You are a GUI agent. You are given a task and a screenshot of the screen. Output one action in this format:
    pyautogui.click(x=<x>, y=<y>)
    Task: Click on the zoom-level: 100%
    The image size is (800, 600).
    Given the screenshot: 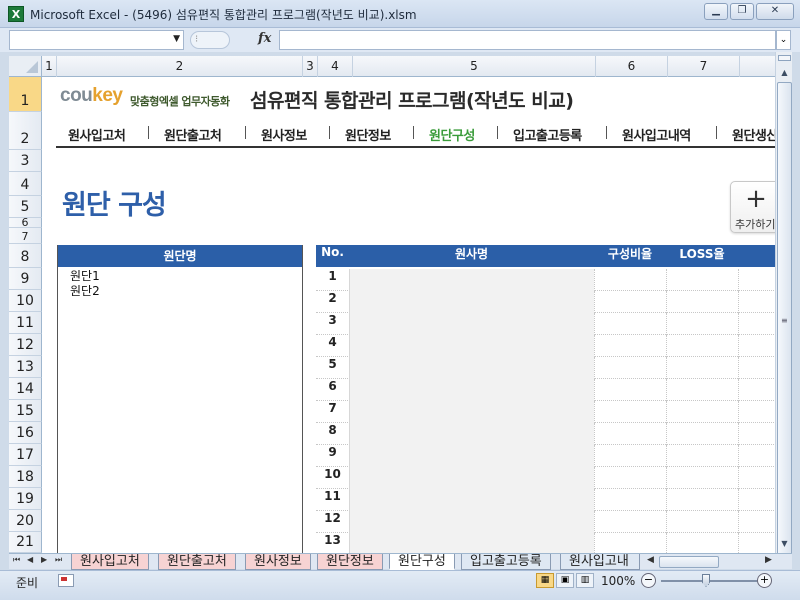 What is the action you would take?
    pyautogui.click(x=618, y=581)
    